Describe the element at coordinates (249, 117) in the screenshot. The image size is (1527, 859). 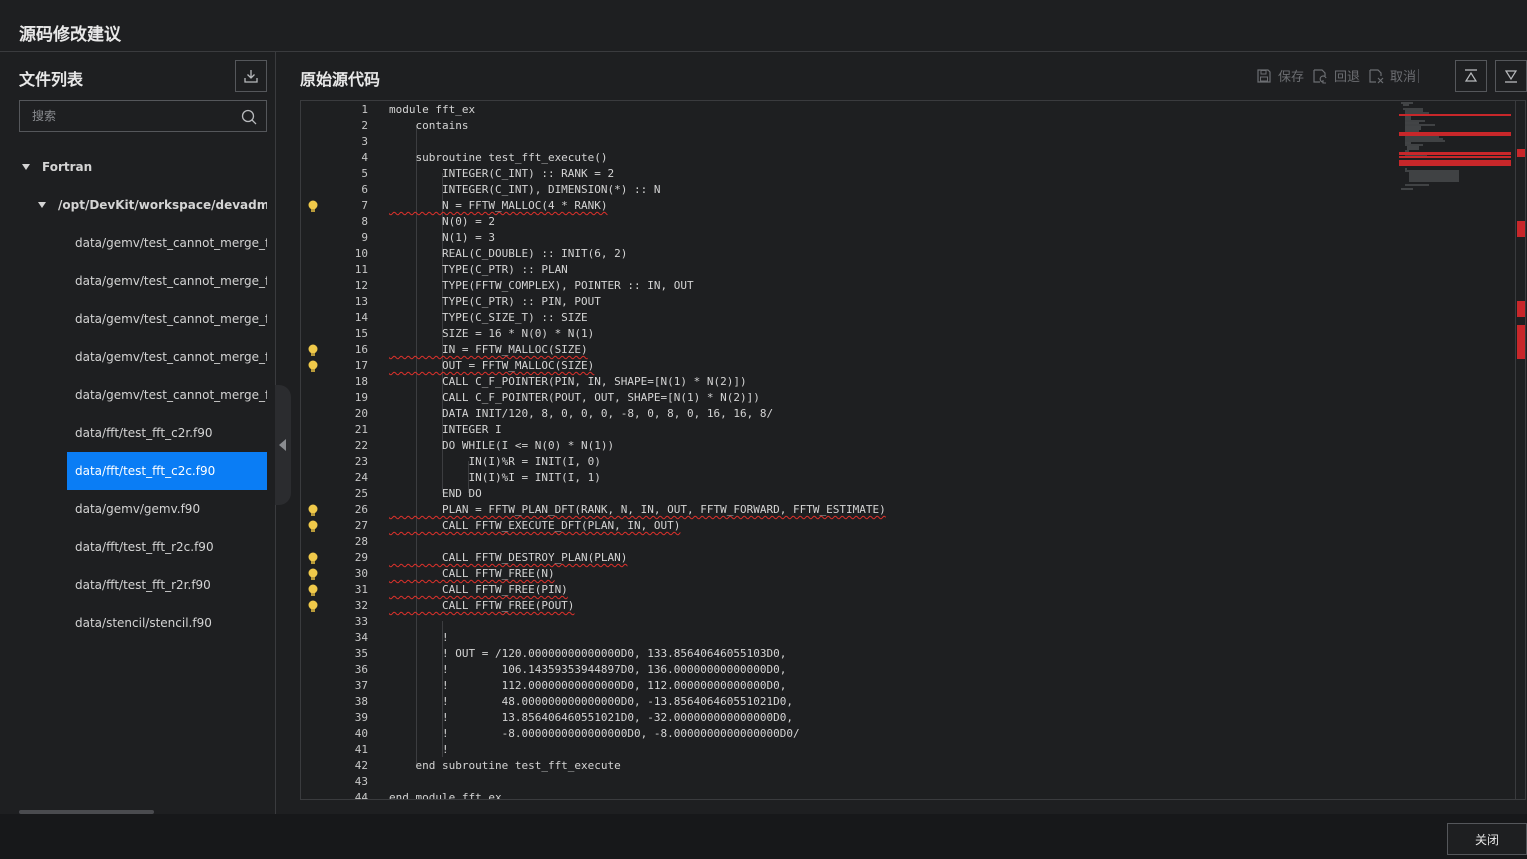
I see `search-icon` at that location.